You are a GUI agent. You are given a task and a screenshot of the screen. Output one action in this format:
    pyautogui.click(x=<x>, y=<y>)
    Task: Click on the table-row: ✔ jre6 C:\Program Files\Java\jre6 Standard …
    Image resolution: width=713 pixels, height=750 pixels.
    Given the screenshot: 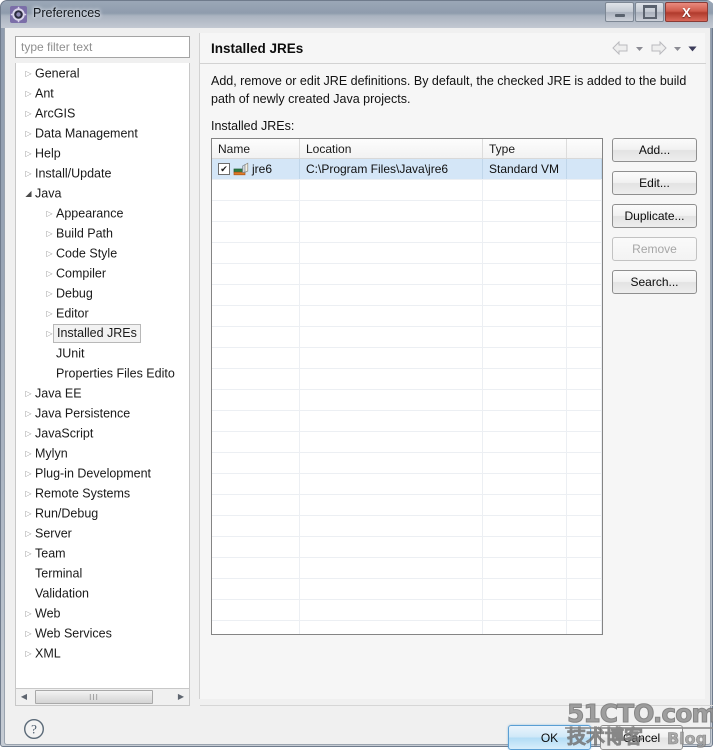 What is the action you would take?
    pyautogui.click(x=407, y=169)
    